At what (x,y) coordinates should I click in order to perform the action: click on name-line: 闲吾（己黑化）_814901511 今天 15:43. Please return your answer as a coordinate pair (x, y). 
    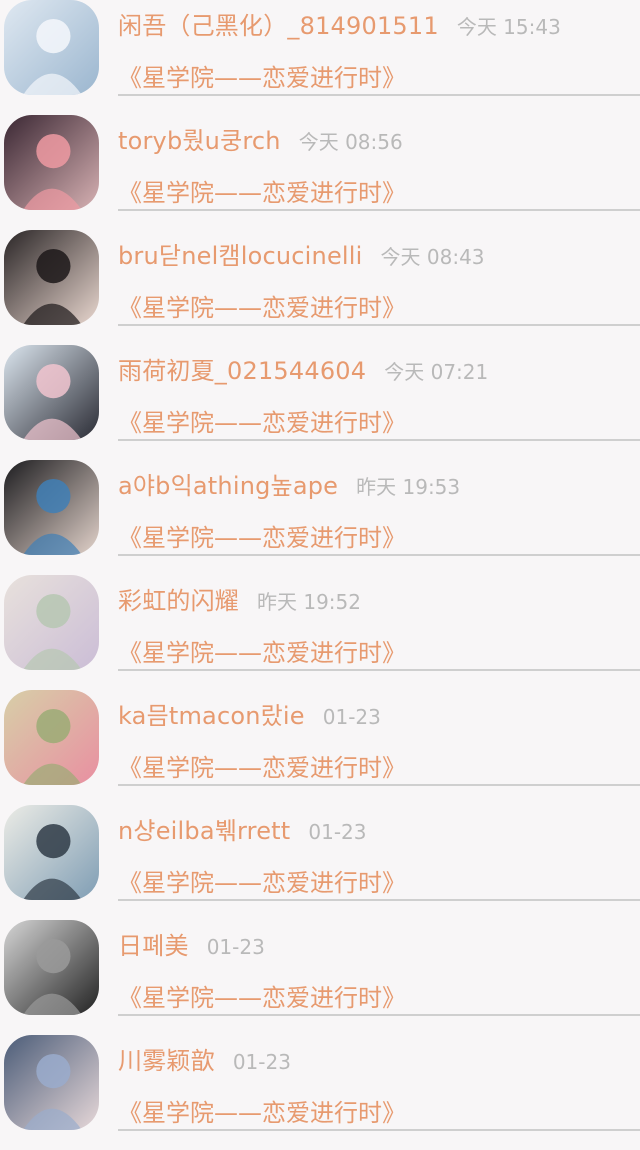
    Looking at the image, I should click on (339, 23).